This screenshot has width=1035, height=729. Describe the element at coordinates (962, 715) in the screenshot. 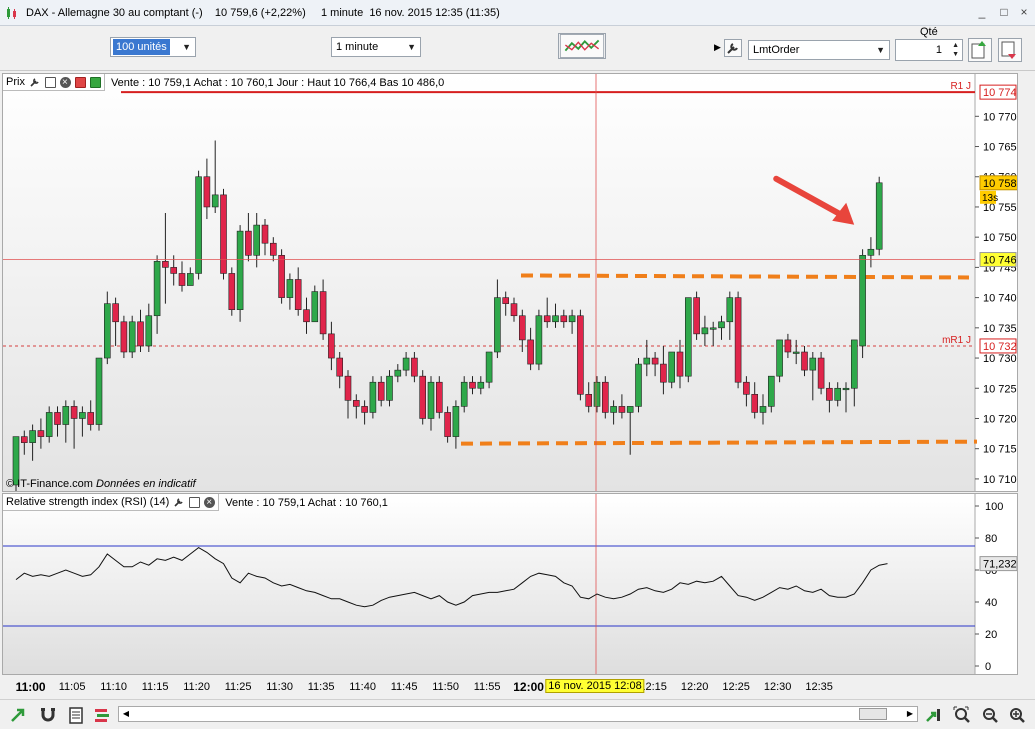

I see `zoom-fit-icon` at that location.